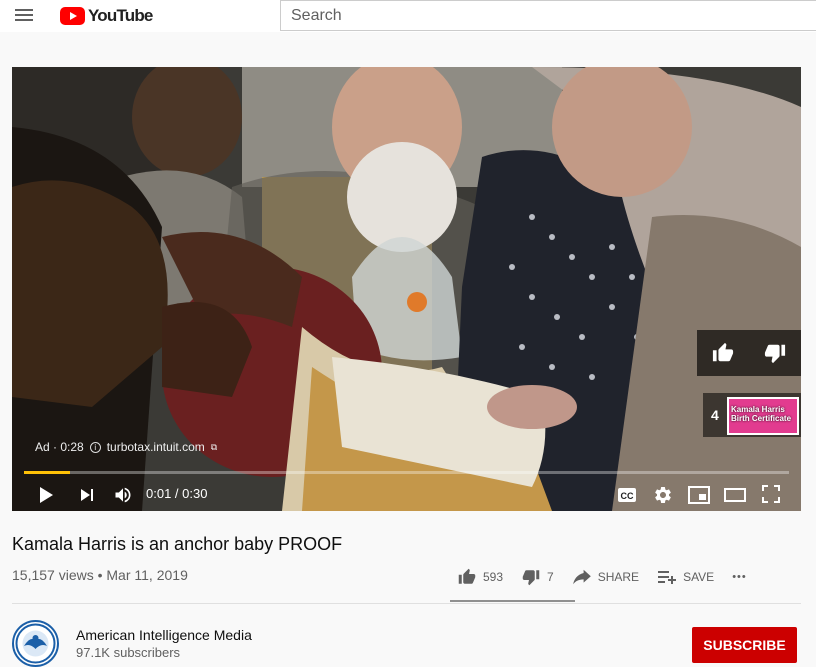  Describe the element at coordinates (406, 472) in the screenshot. I see `progress-bar` at that location.